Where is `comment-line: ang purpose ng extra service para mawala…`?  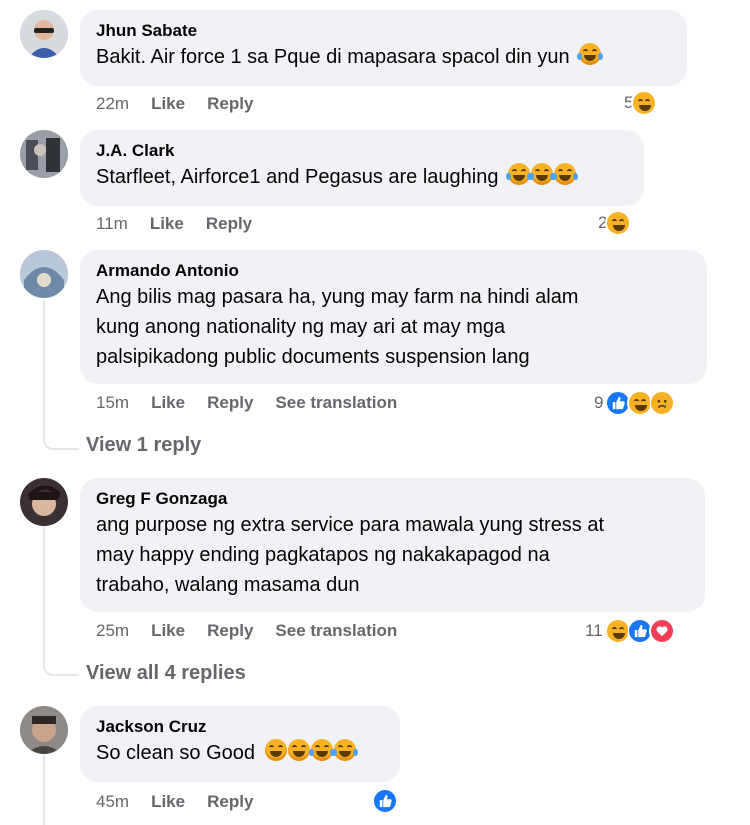 comment-line: ang purpose ng extra service para mawala… is located at coordinates (350, 525).